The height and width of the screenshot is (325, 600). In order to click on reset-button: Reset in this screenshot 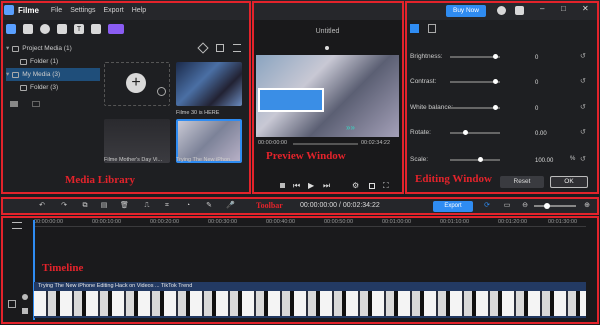, I will do `click(522, 182)`.